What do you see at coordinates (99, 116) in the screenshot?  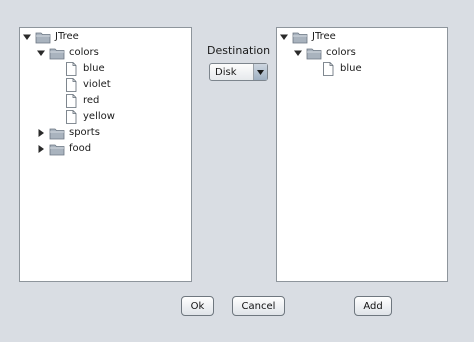 I see `tree-node-label: yellow` at bounding box center [99, 116].